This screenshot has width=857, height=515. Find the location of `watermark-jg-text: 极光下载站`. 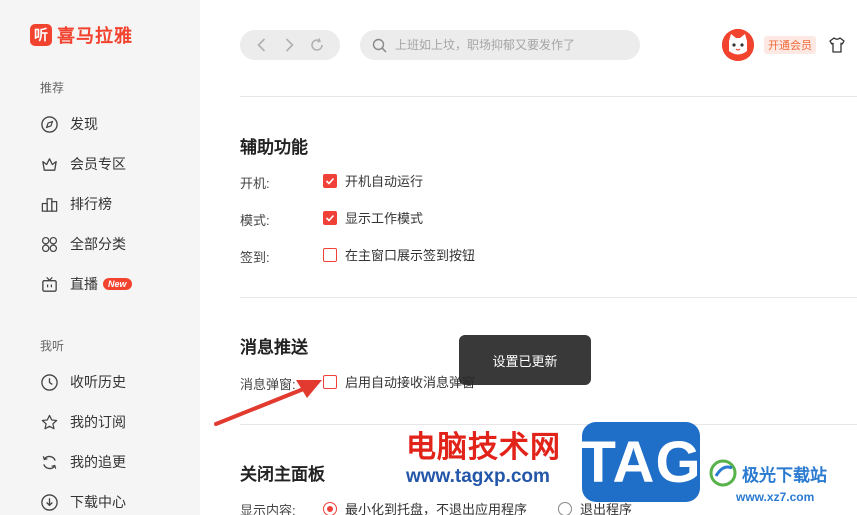

watermark-jg-text: 极光下载站 is located at coordinates (784, 475).